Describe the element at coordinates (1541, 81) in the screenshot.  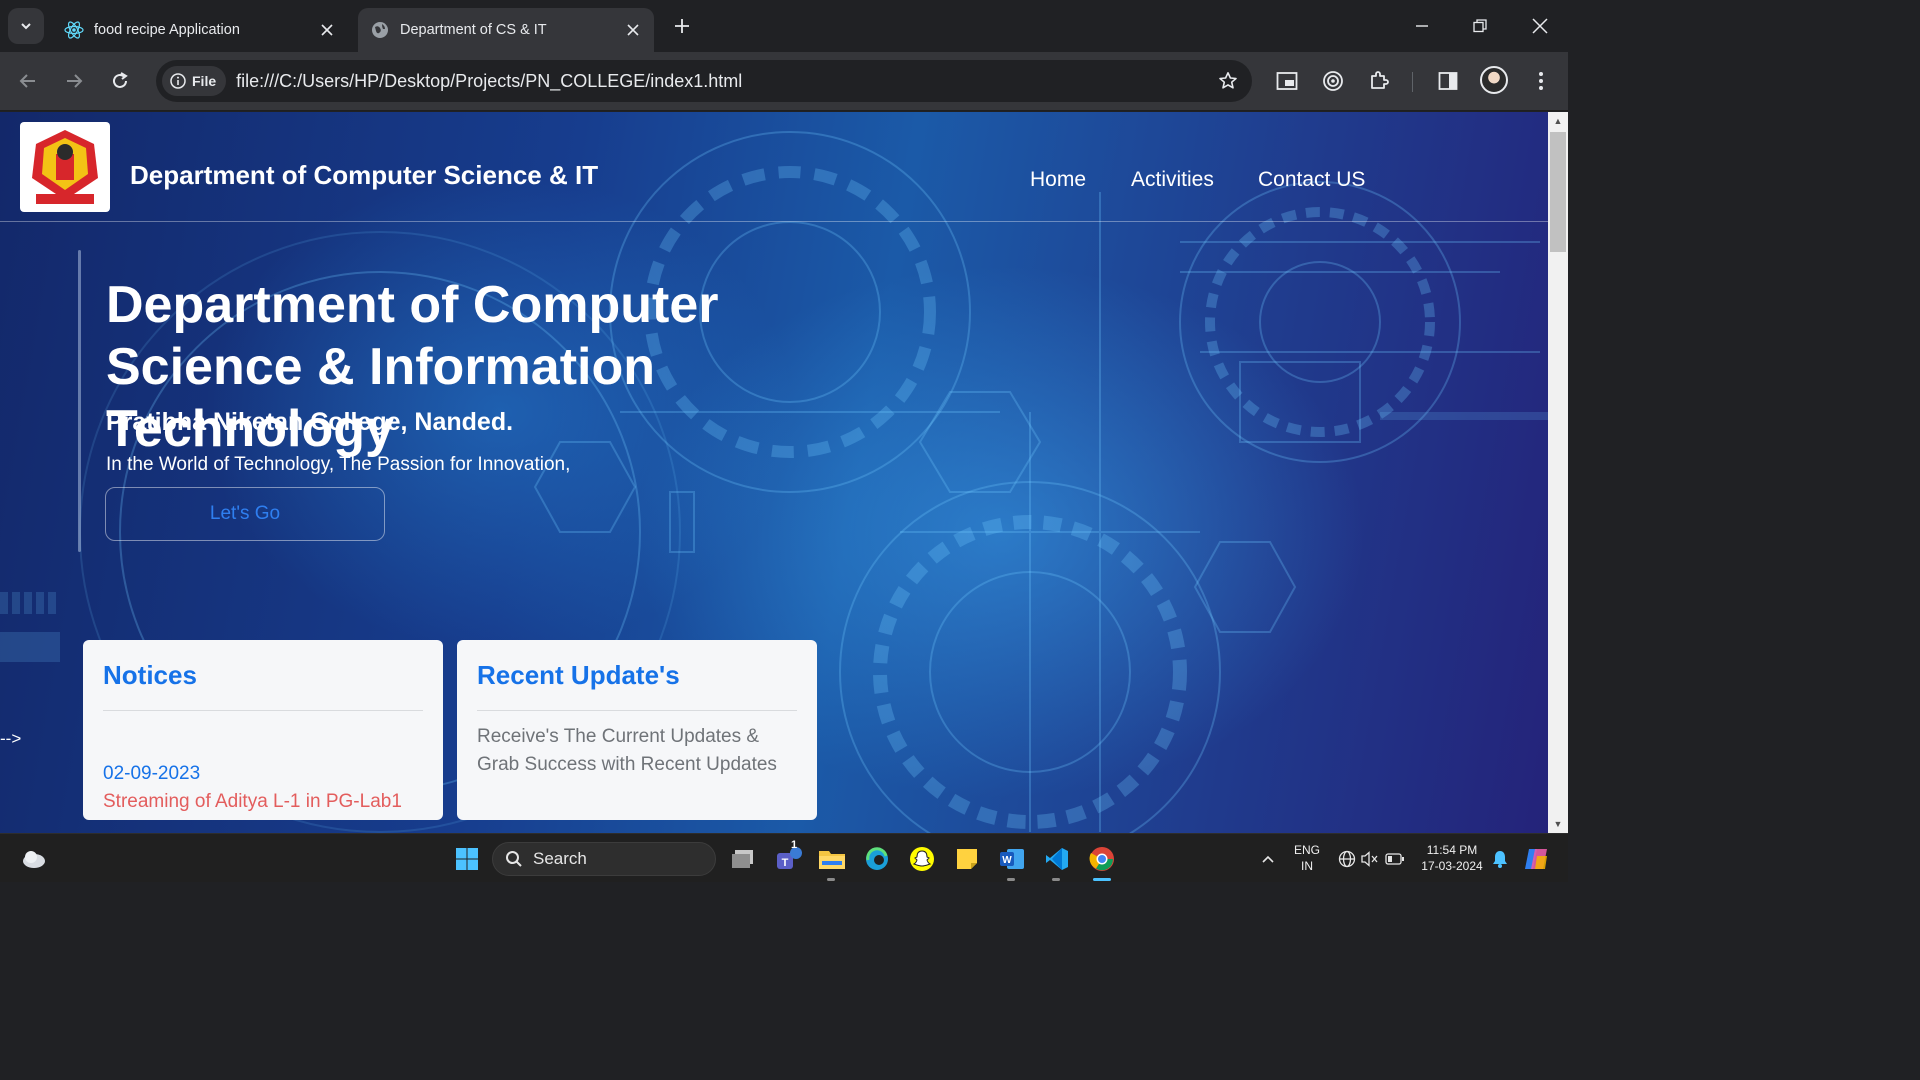
I see `more-menu-icon` at that location.